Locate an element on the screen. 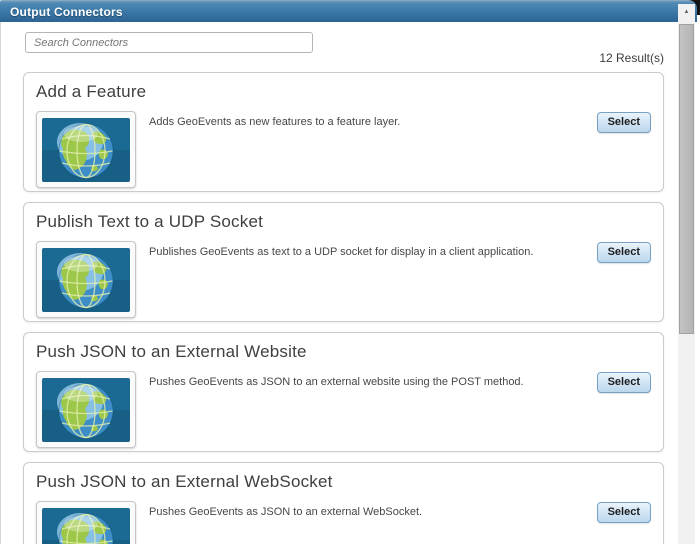 Image resolution: width=700 pixels, height=544 pixels. search-input is located at coordinates (169, 42).